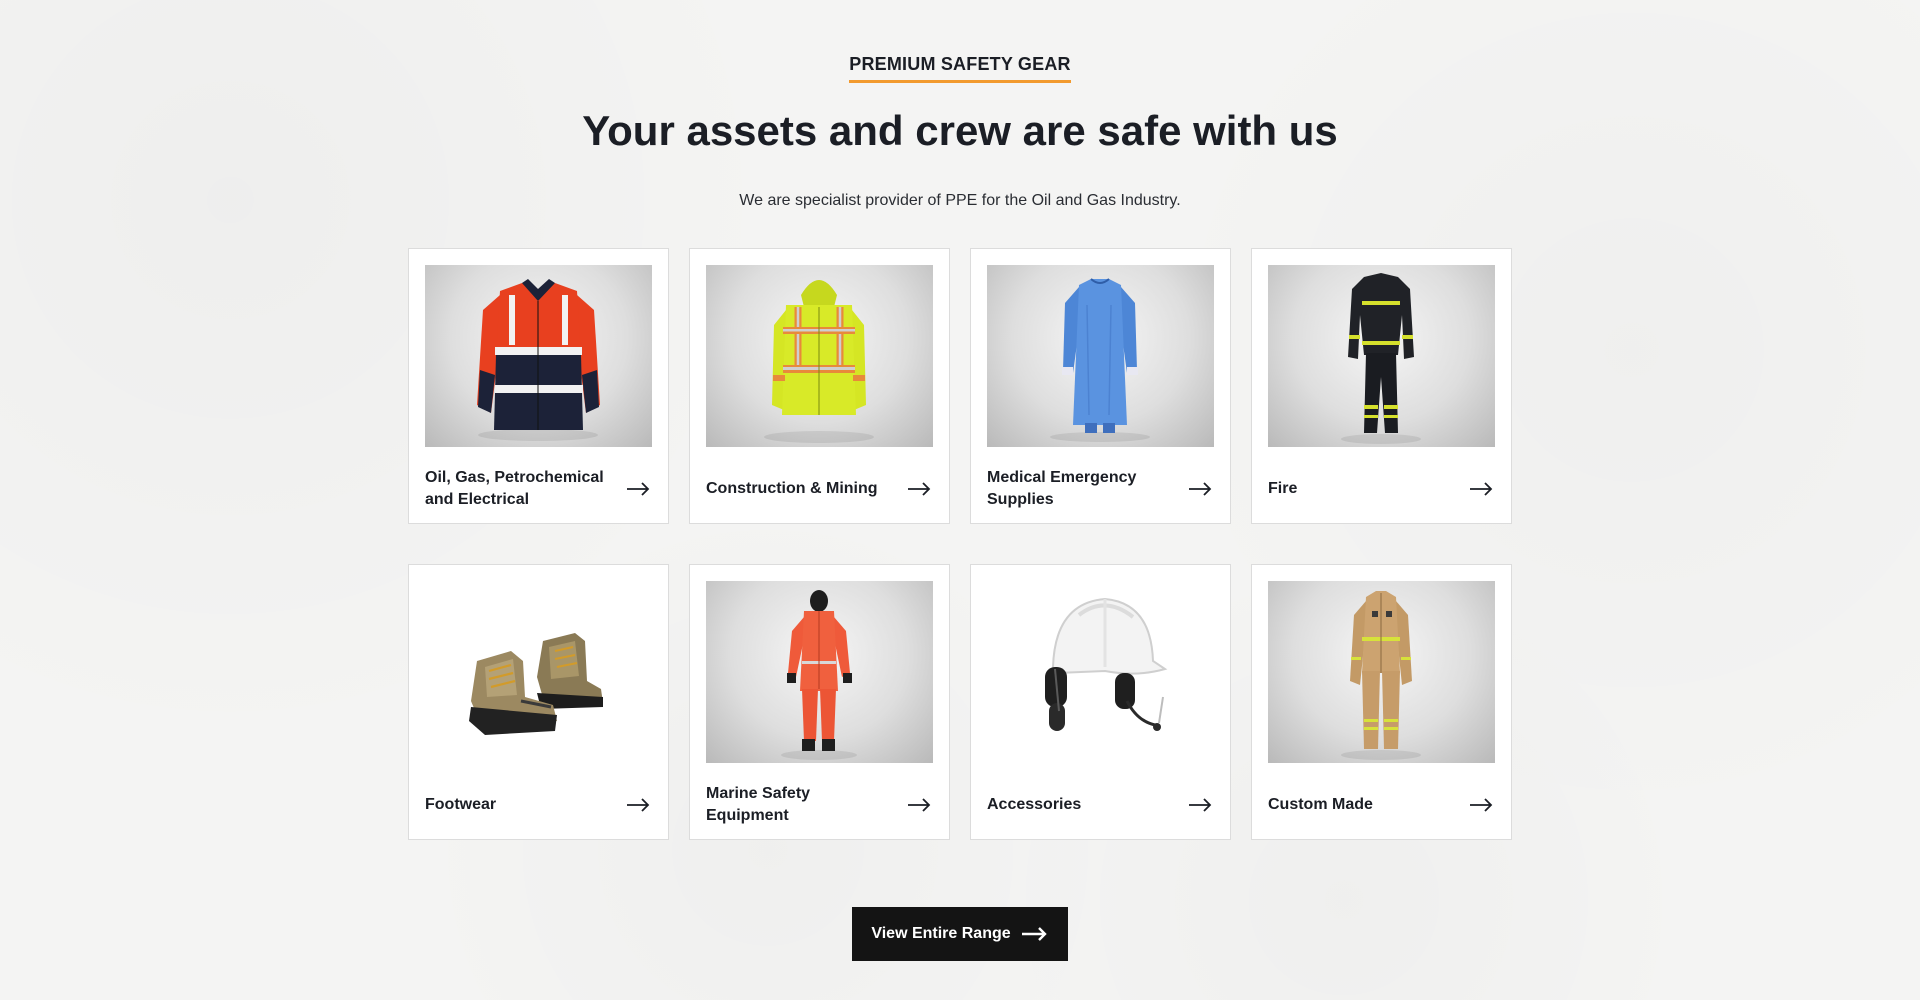 This screenshot has width=1920, height=1000. I want to click on view-entire-range-button: View Entire Range, so click(960, 934).